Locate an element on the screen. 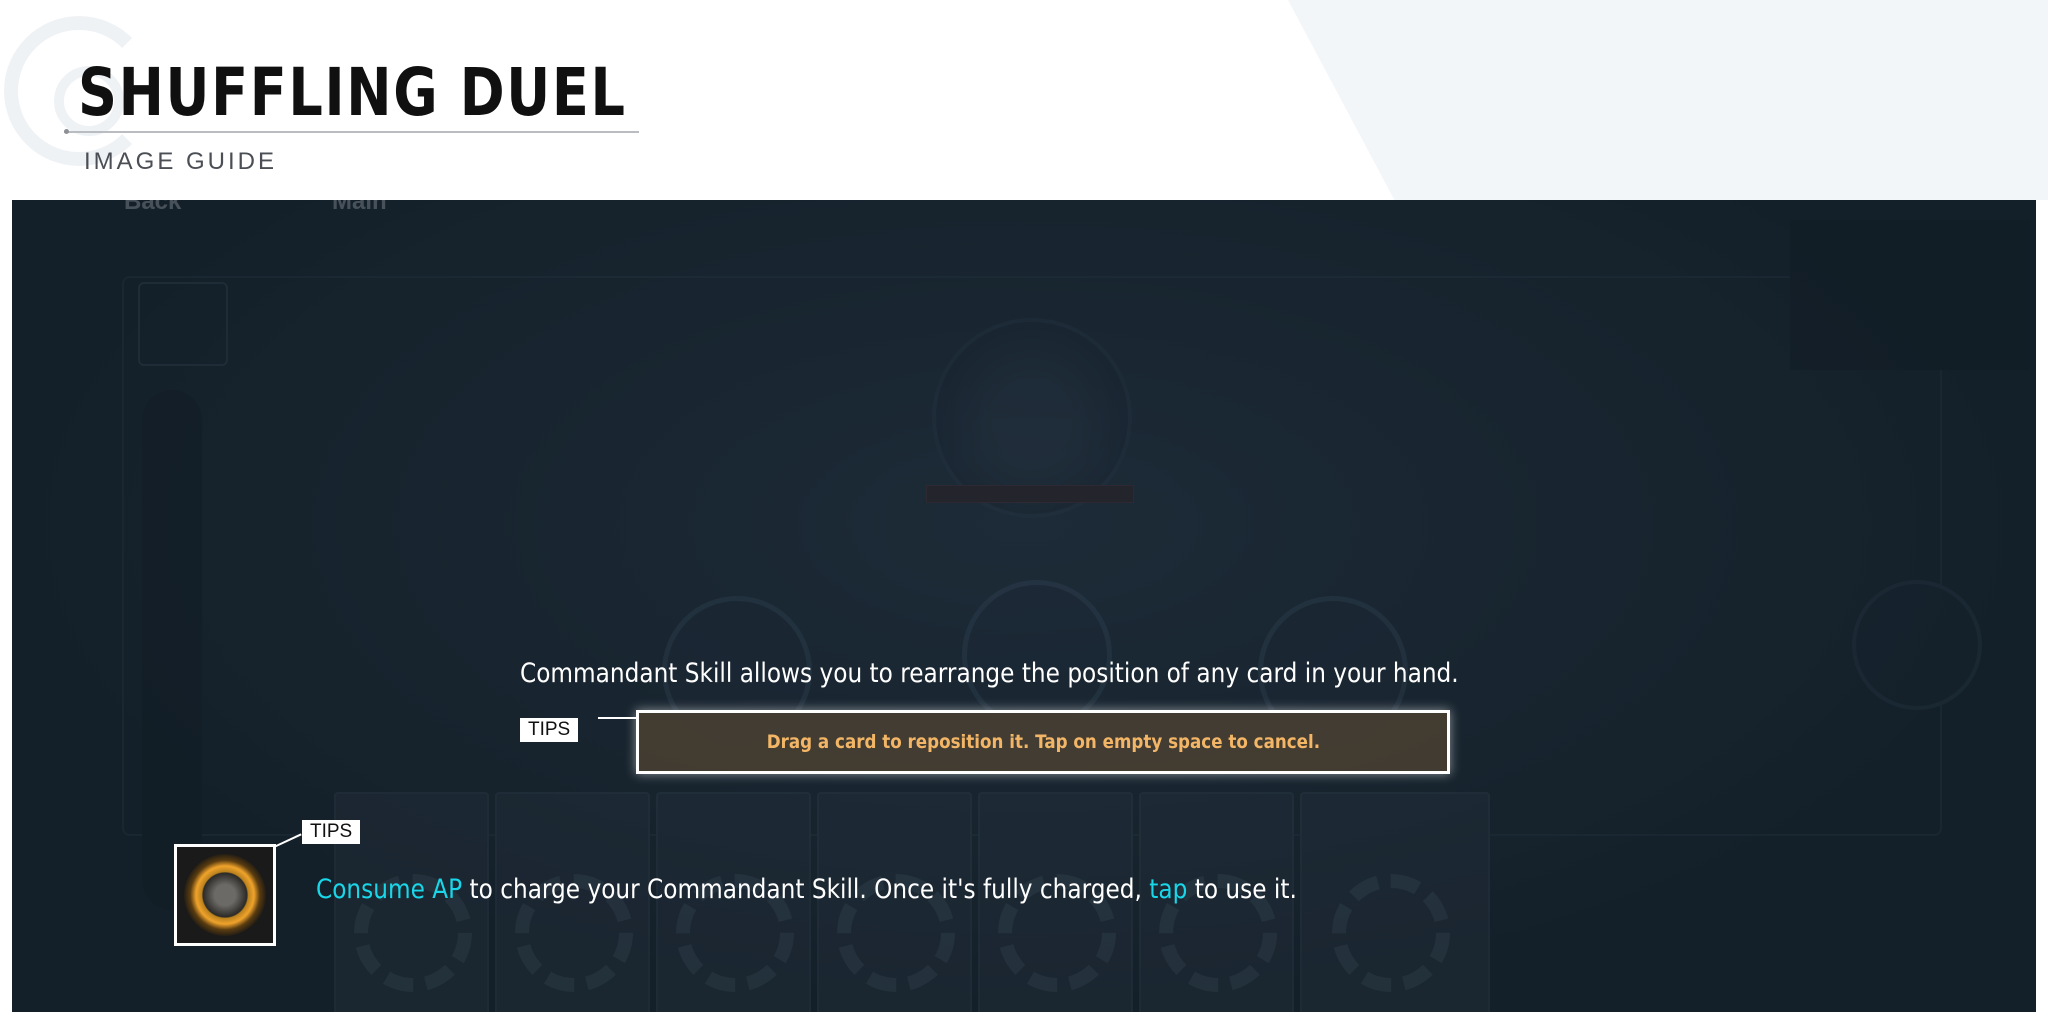 The height and width of the screenshot is (1024, 2048). hand-card is located at coordinates (1395, 902).